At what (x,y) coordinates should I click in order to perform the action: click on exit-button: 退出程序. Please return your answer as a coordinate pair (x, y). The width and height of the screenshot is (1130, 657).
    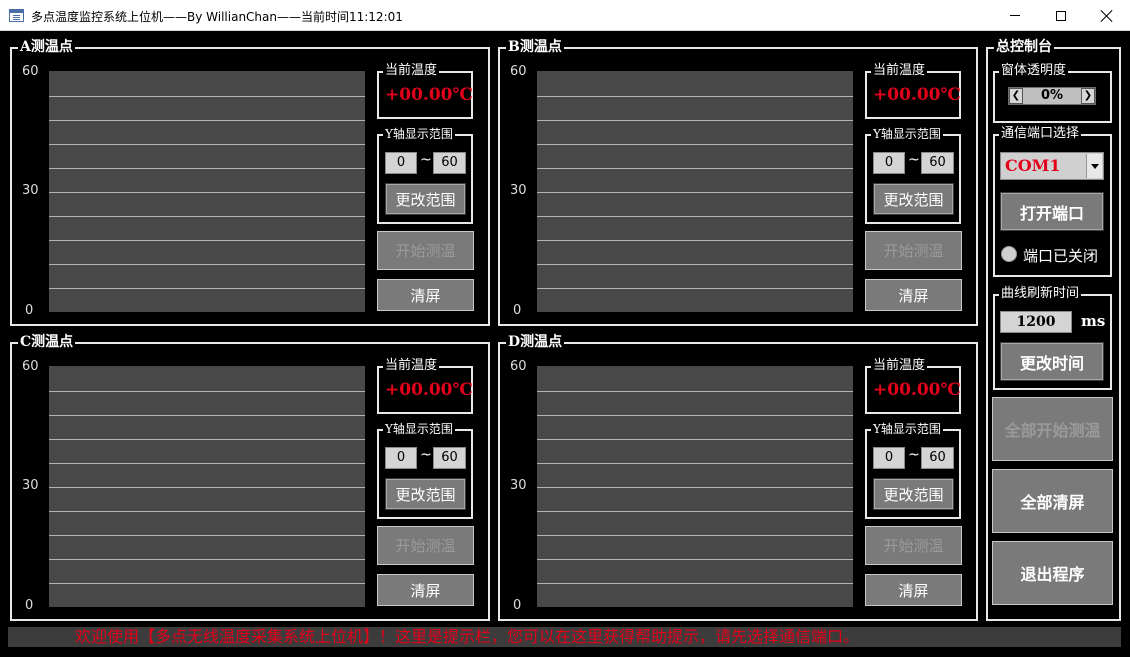
    Looking at the image, I should click on (1052, 573).